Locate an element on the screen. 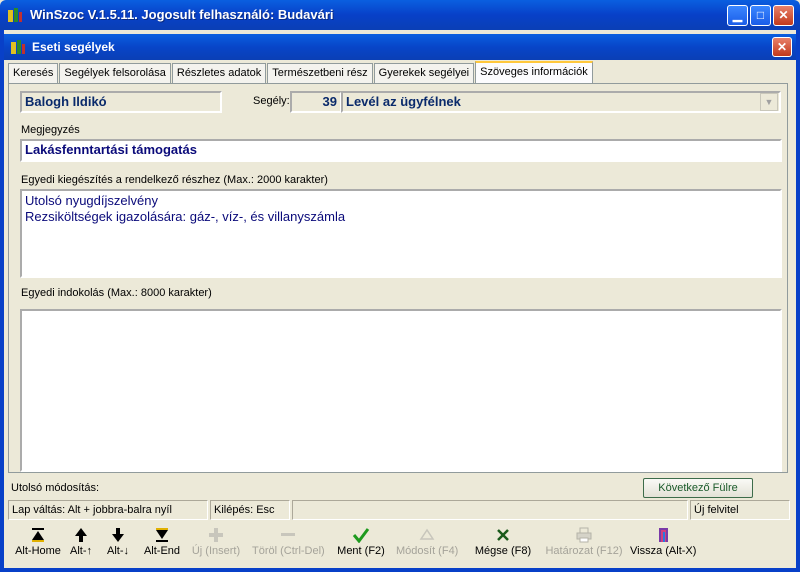 The width and height of the screenshot is (800, 572). last-icon is located at coordinates (162, 535).